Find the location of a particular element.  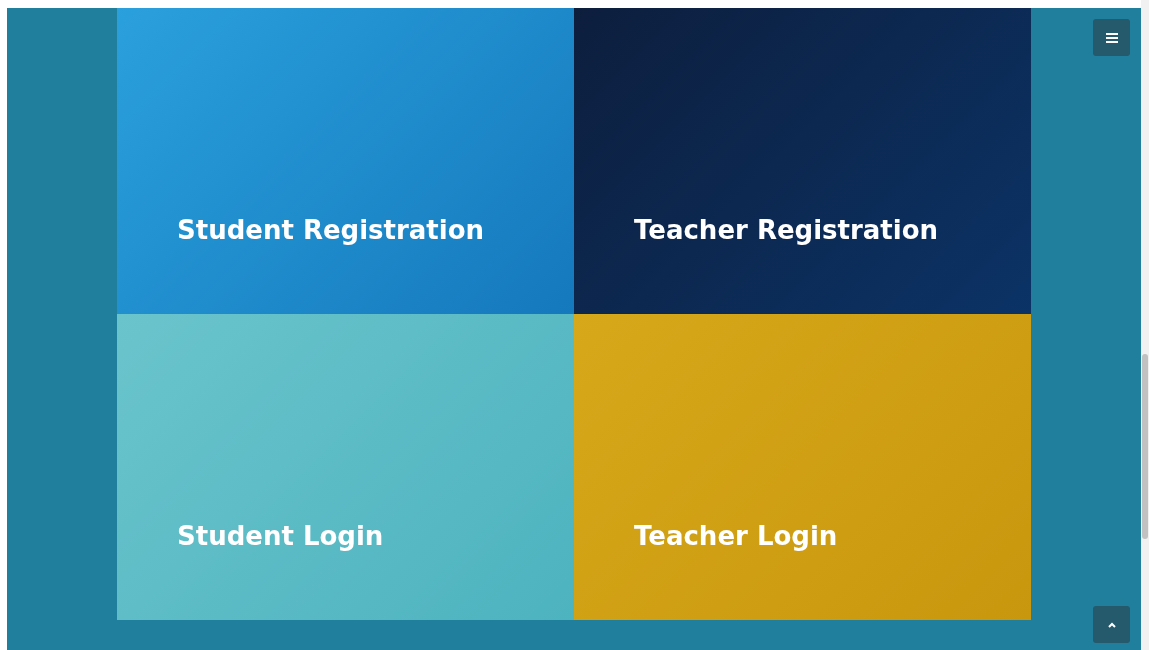

tile-title: Teacher Registration is located at coordinates (786, 230).